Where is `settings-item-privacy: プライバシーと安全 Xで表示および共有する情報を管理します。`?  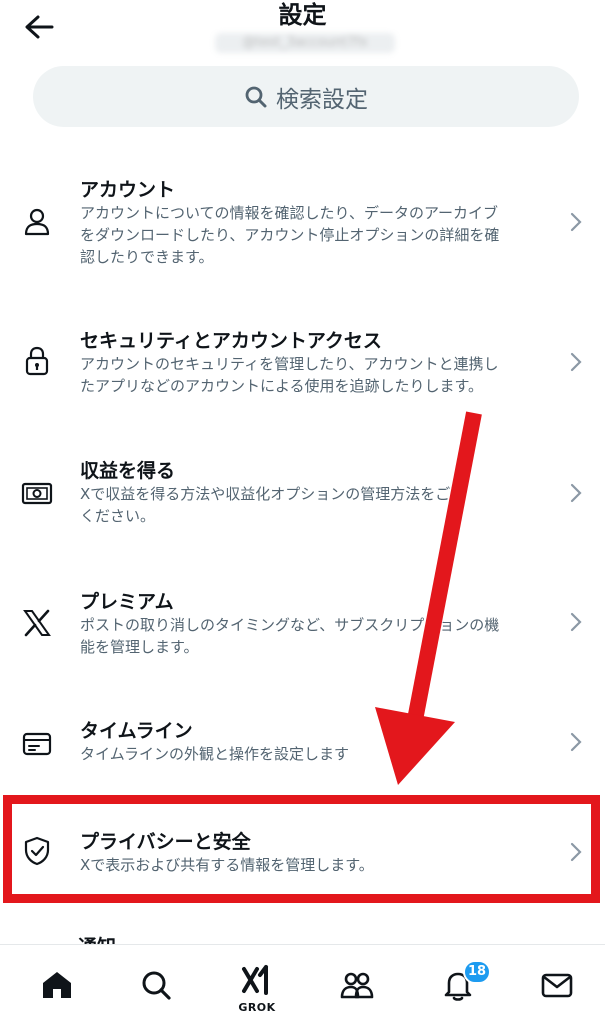 settings-item-privacy: プライバシーと安全 Xで表示および共有する情報を管理します。 is located at coordinates (302, 853).